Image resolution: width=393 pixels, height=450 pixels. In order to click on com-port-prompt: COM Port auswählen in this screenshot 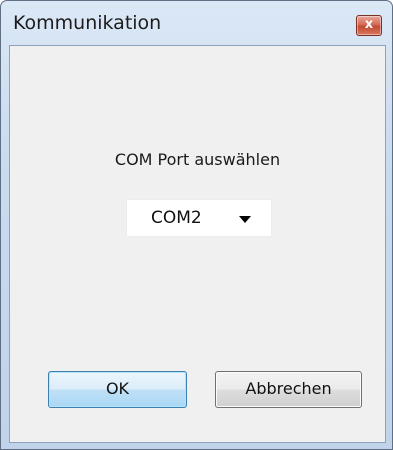, I will do `click(197, 159)`.